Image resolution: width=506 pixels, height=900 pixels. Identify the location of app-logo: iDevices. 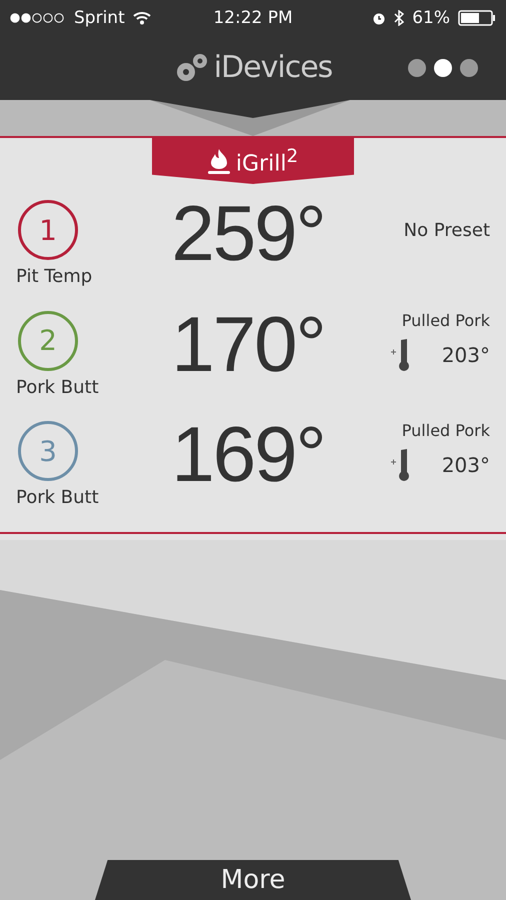
(273, 67).